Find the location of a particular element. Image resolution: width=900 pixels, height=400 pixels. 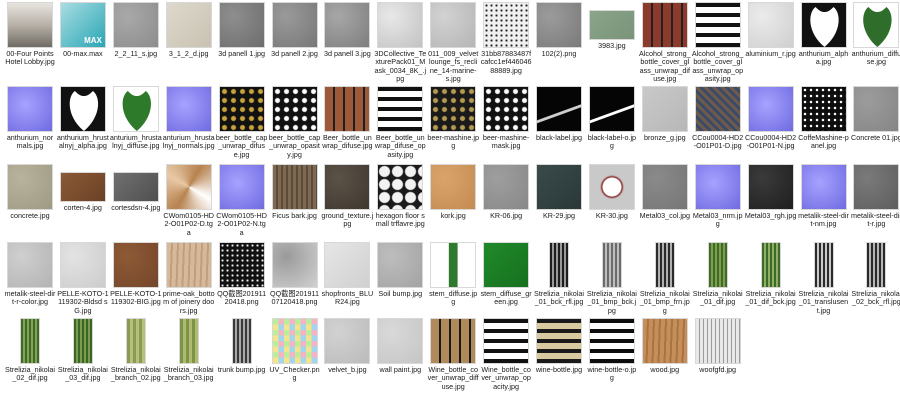

file-item: 102(2).png is located at coordinates (559, 30).